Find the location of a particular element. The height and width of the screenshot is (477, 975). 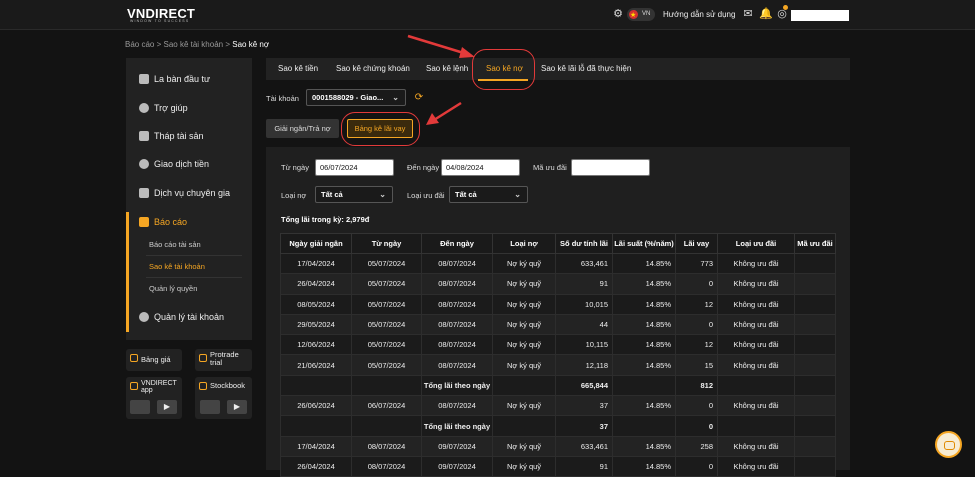

table-cell: 258 is located at coordinates (696, 446).